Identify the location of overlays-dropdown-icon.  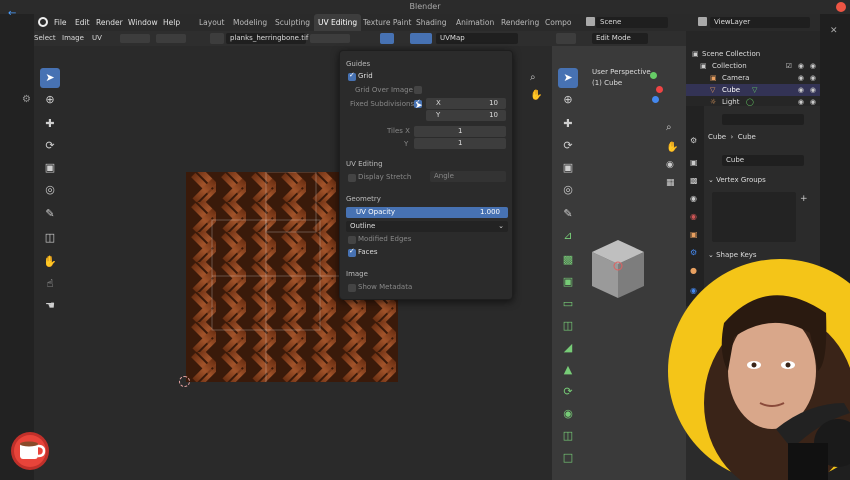
(421, 38).